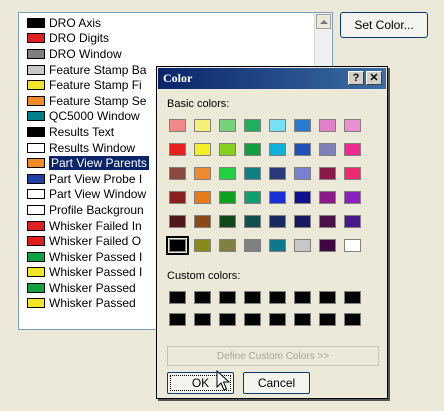 The image size is (444, 411). I want to click on list-item-label: Feature Stamp Fi, so click(95, 85).